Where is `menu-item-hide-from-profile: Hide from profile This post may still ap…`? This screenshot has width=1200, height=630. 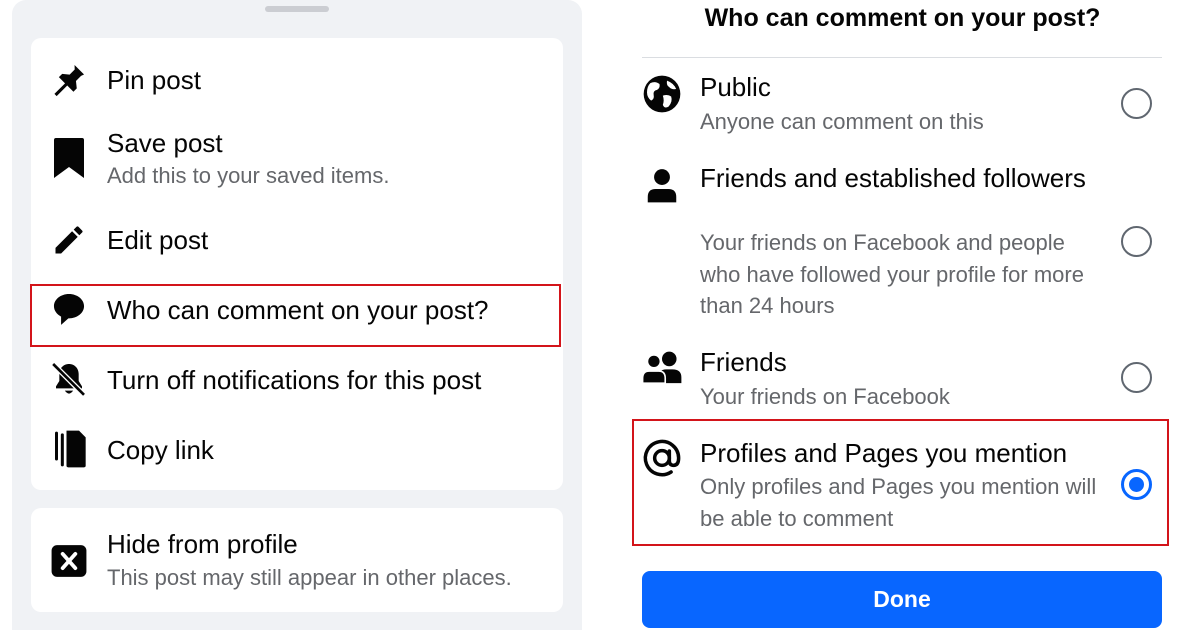 menu-item-hide-from-profile: Hide from profile This post may still ap… is located at coordinates (297, 563).